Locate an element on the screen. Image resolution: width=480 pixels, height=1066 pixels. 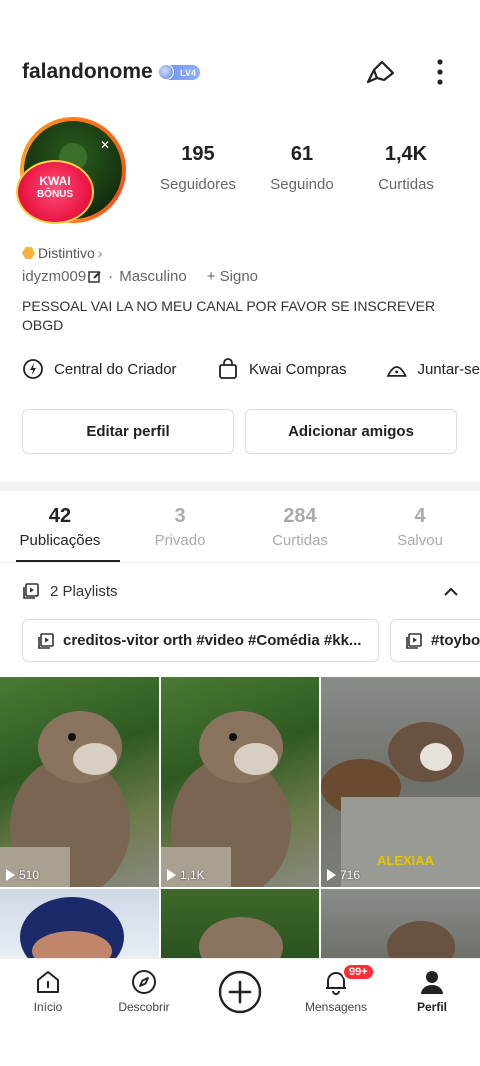
likes-count: 1,4K is located at coordinates (406, 154).